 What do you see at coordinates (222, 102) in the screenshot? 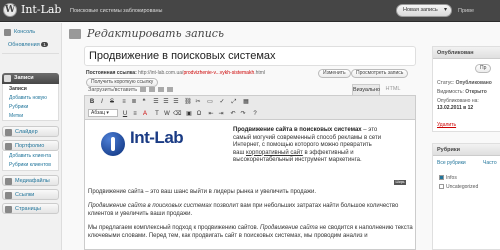
I see `spellcheck-icon: ✓` at bounding box center [222, 102].